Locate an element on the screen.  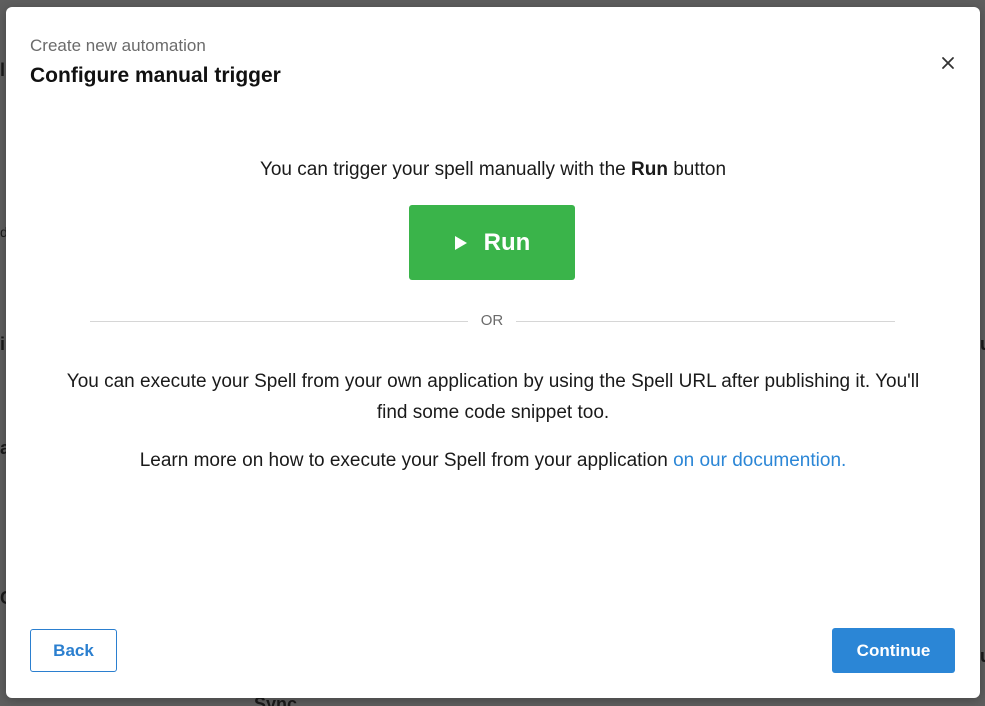
documentation-link: on our documention. is located at coordinates (759, 460).